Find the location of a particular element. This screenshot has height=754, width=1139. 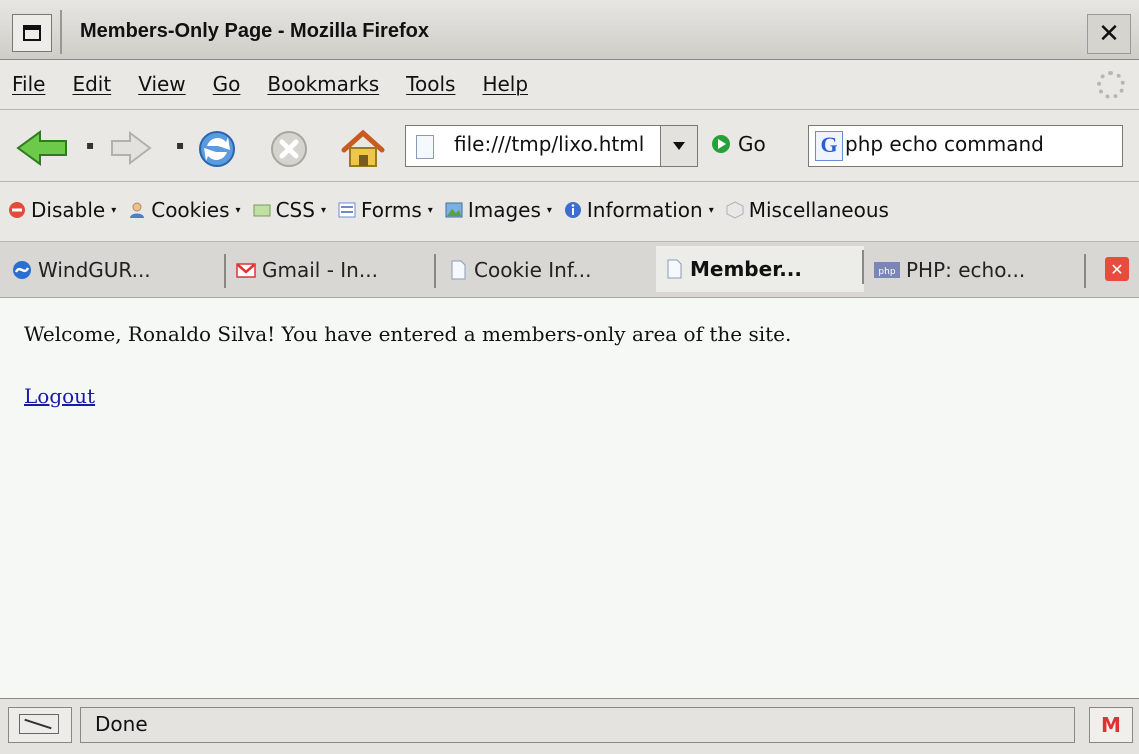

images-icon is located at coordinates (454, 210).